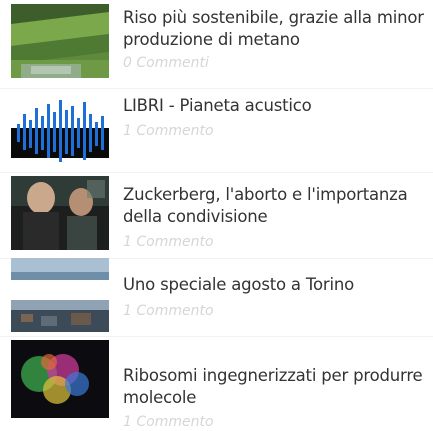 The height and width of the screenshot is (431, 433). What do you see at coordinates (275, 285) in the screenshot?
I see `article-title: Uno speciale agosto a Torino` at bounding box center [275, 285].